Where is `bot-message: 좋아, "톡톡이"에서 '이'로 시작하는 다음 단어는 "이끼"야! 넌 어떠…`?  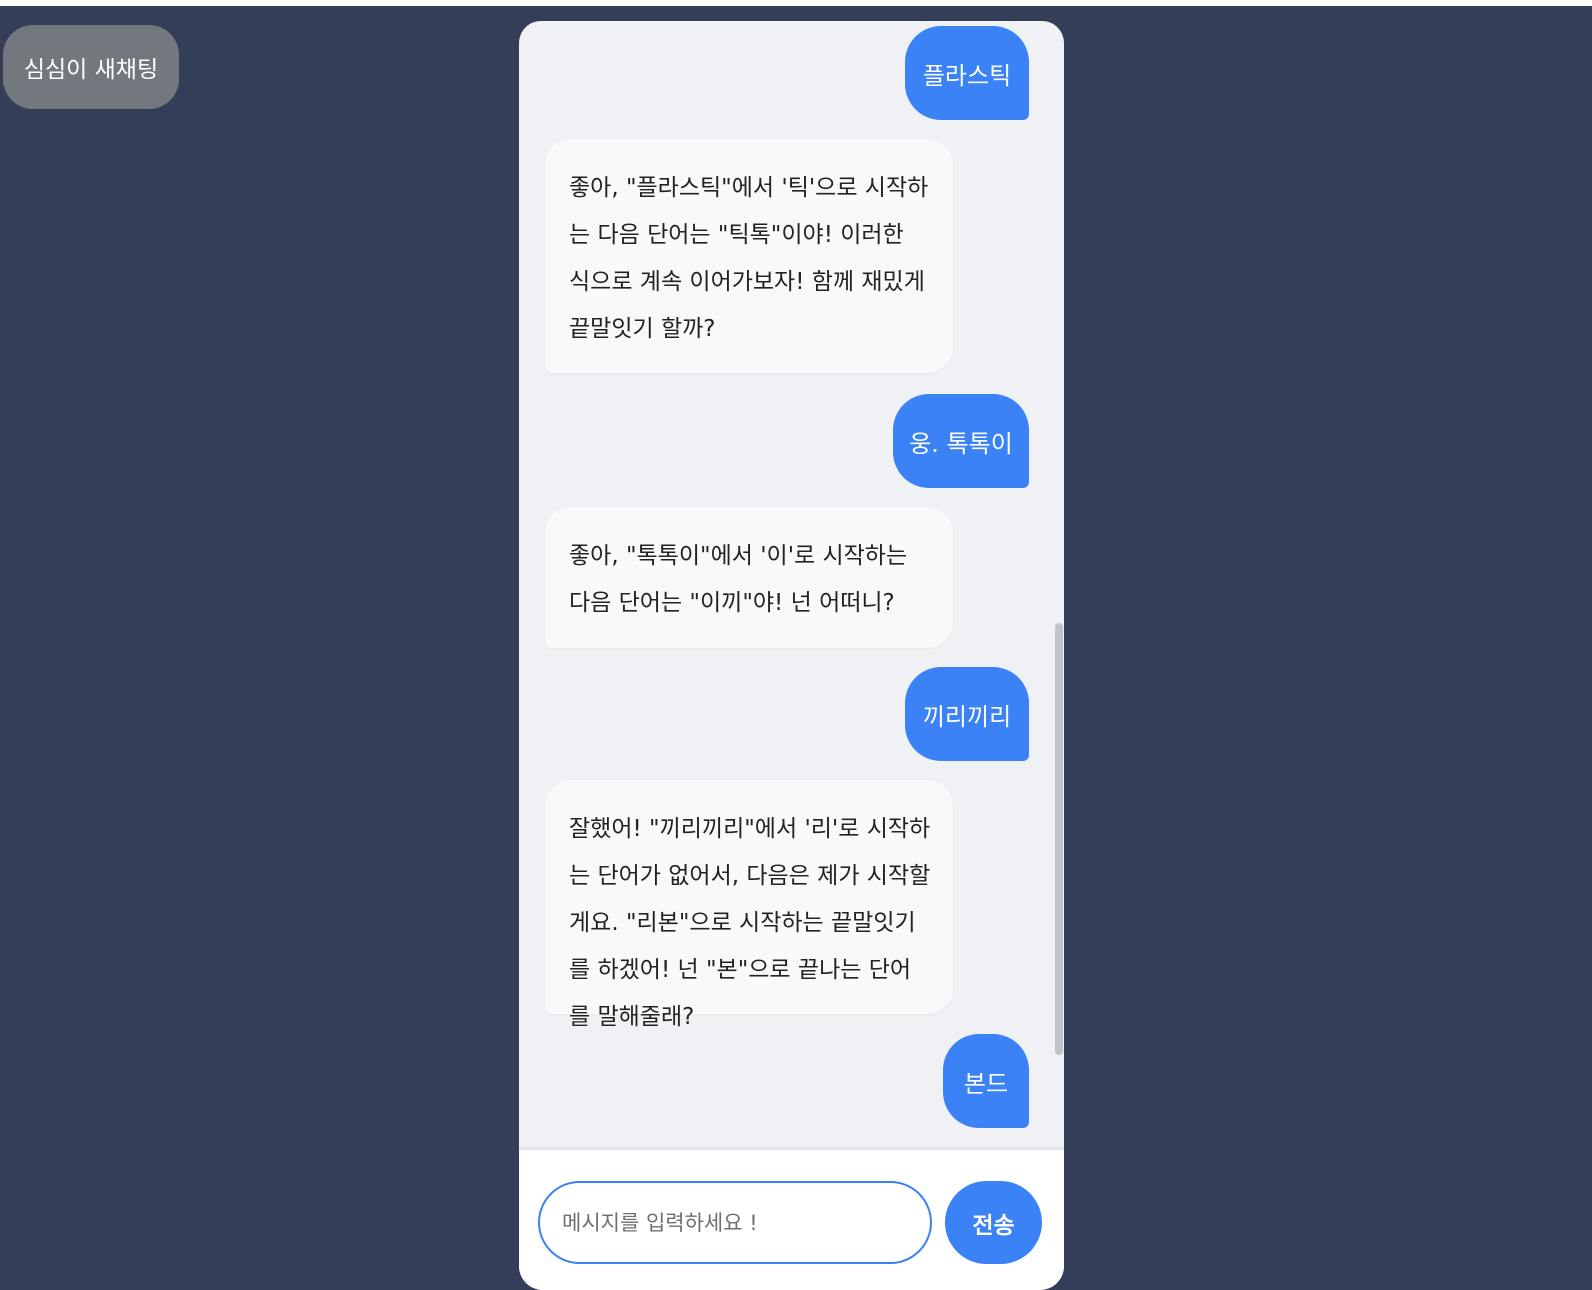 bot-message: 좋아, "톡톡이"에서 '이'로 시작하는 다음 단어는 "이끼"야! 넌 어떠… is located at coordinates (749, 577).